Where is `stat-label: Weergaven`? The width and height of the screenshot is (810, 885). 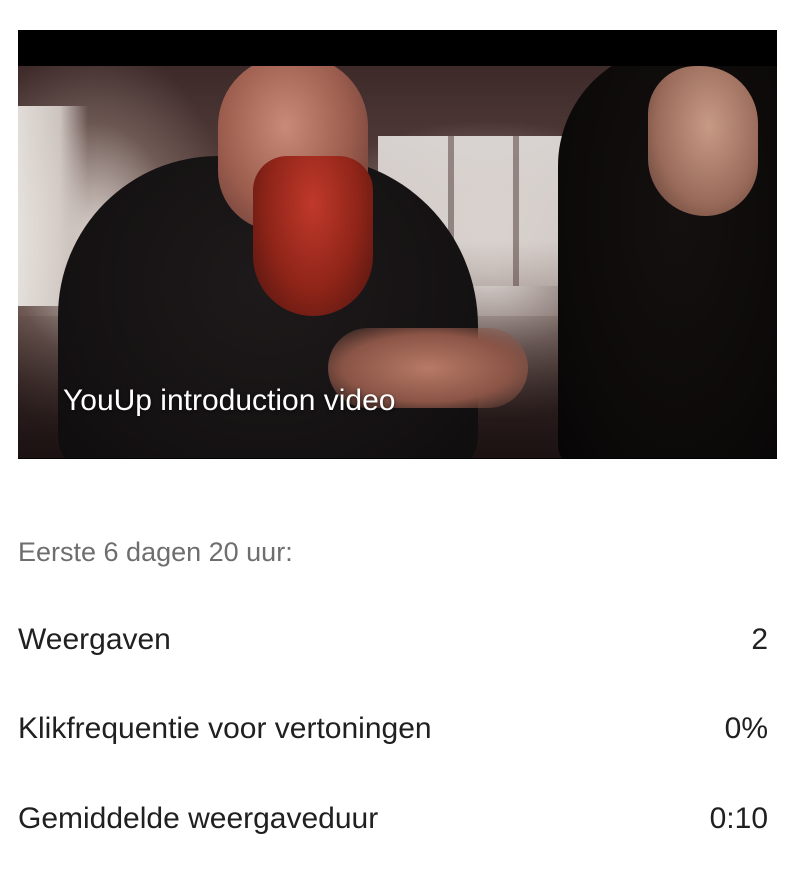 stat-label: Weergaven is located at coordinates (94, 639).